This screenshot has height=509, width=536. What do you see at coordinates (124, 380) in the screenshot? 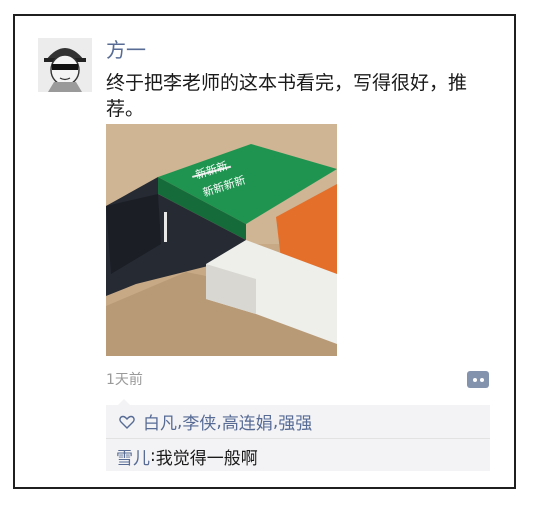
I see `post-time: 1天前` at bounding box center [124, 380].